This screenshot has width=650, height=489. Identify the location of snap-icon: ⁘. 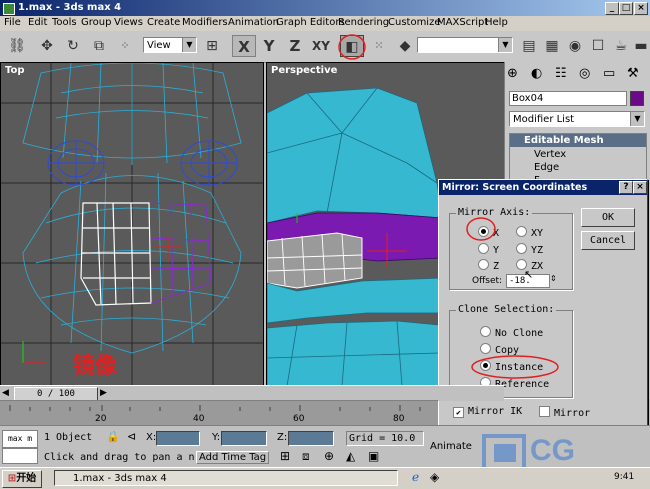
(125, 46).